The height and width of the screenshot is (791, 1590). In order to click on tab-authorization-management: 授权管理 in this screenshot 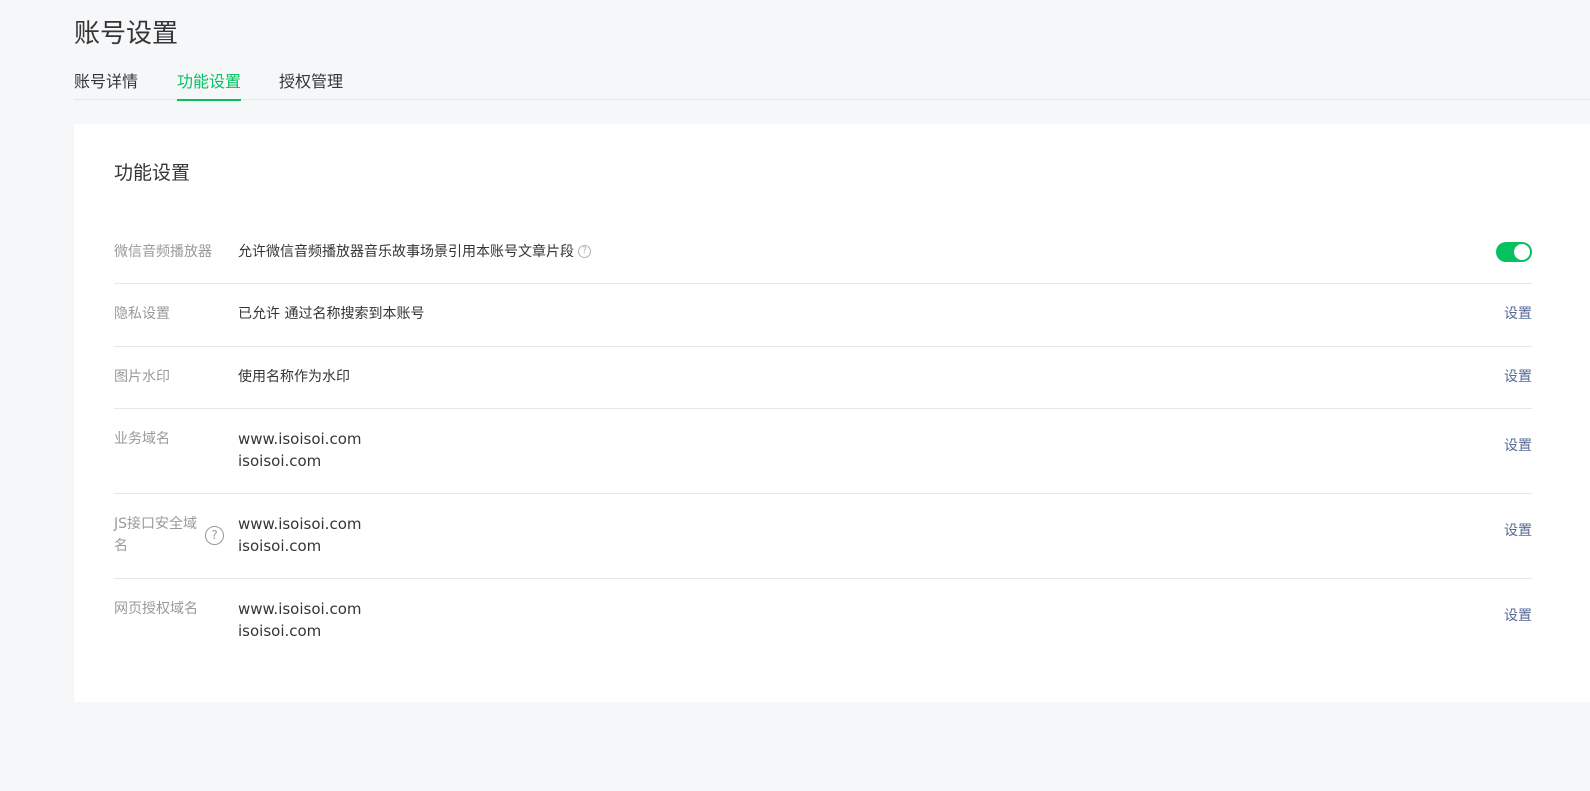, I will do `click(311, 85)`.